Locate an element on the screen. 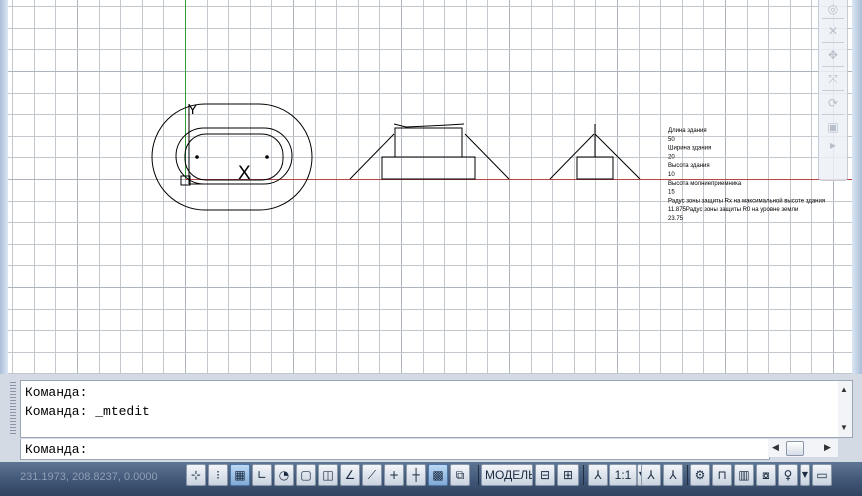 The width and height of the screenshot is (862, 496). transparency-button: ▩ is located at coordinates (438, 475).